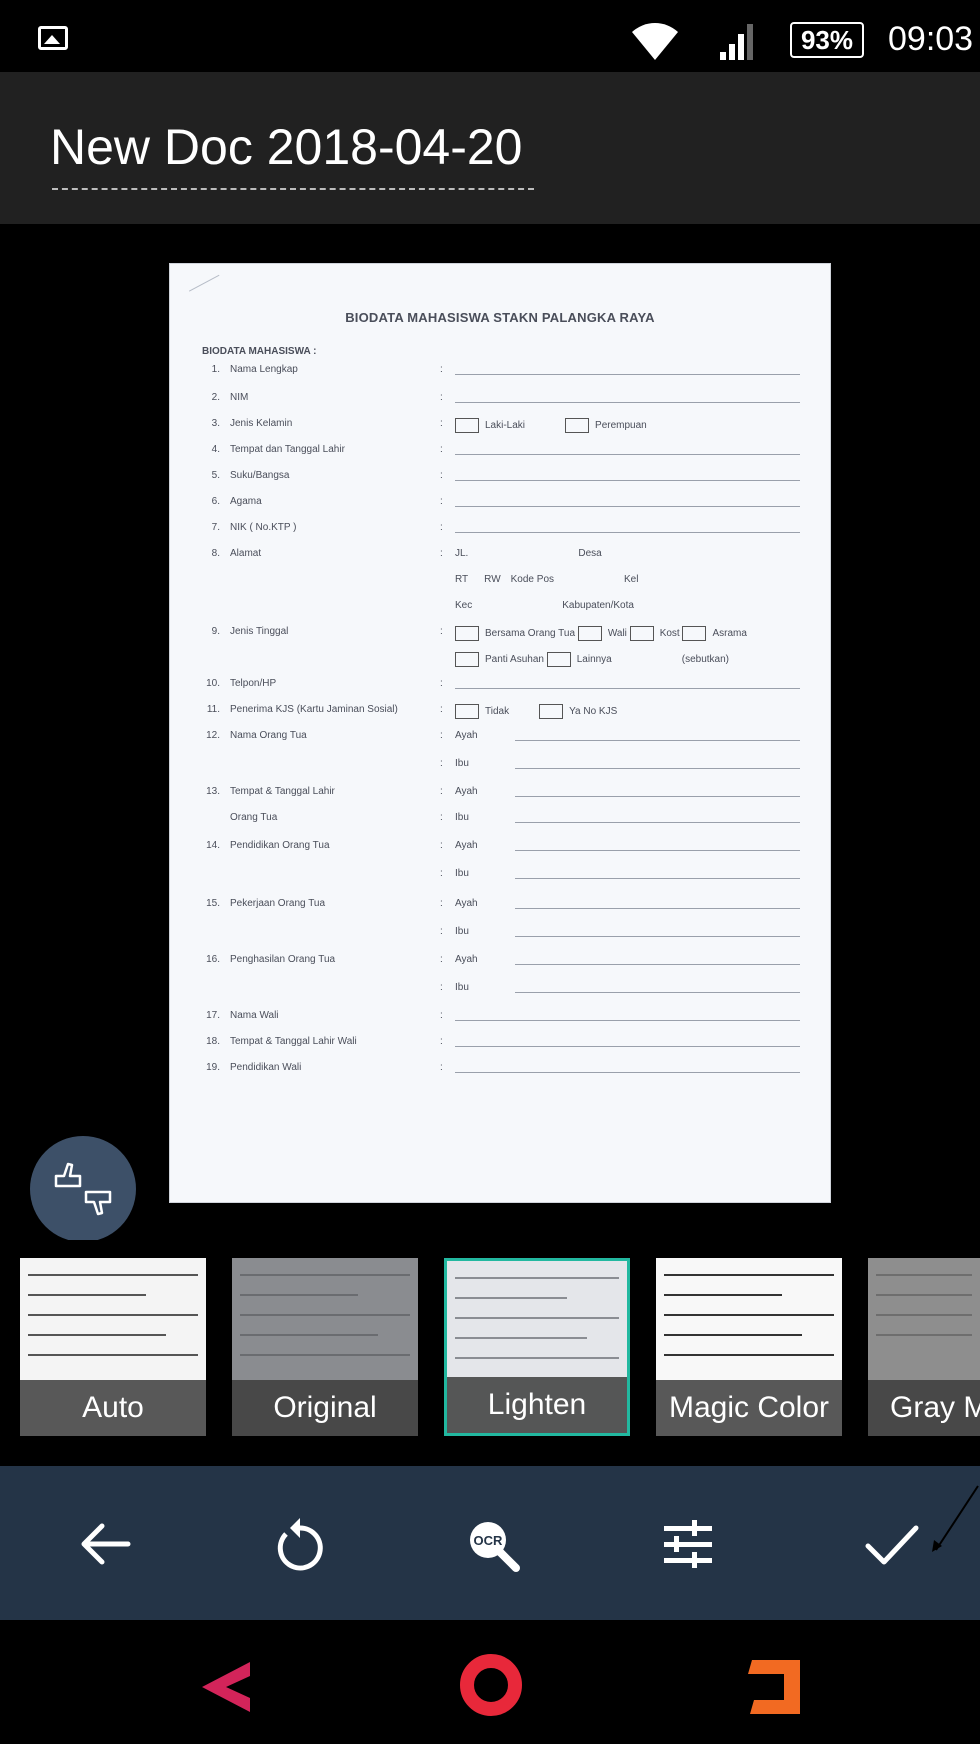 The width and height of the screenshot is (980, 1744). I want to click on nav-home-icon, so click(491, 1685).